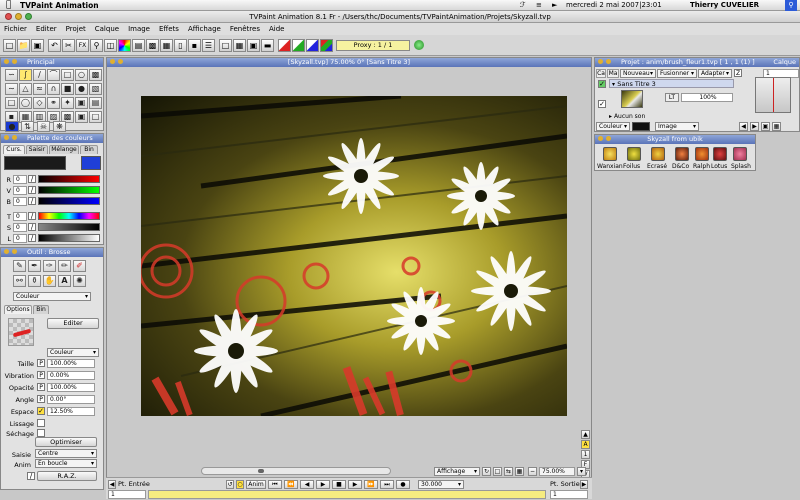 The height and width of the screenshot is (500, 800). Describe the element at coordinates (532, 471) in the screenshot. I see `zoom-out-button: −` at that location.